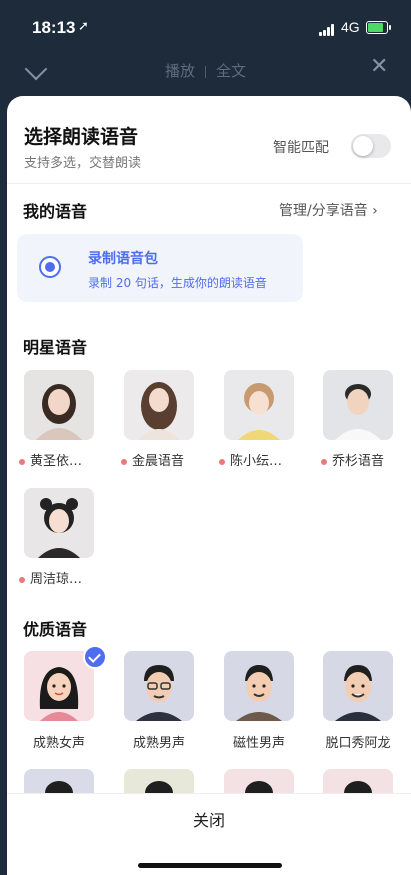  I want to click on battery-icon, so click(378, 27).